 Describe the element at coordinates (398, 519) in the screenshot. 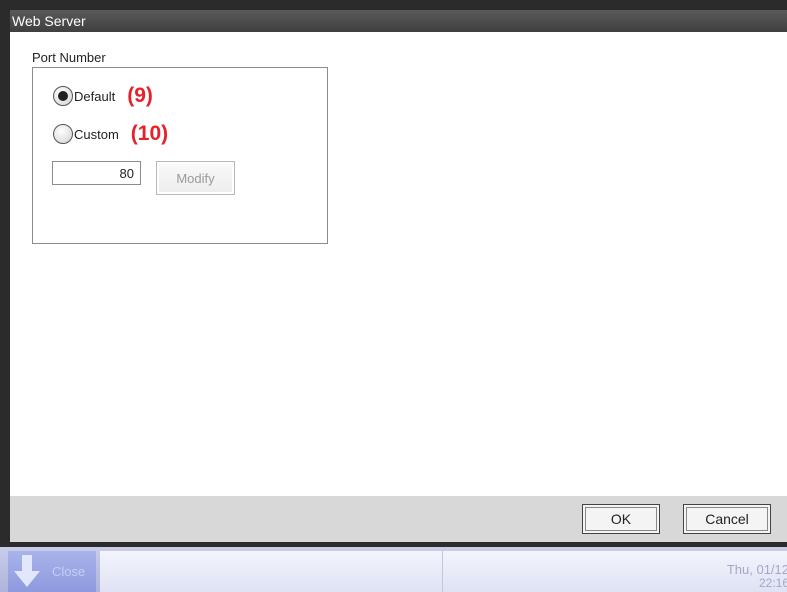

I see `dialog-button-bar: OK Cancel` at that location.